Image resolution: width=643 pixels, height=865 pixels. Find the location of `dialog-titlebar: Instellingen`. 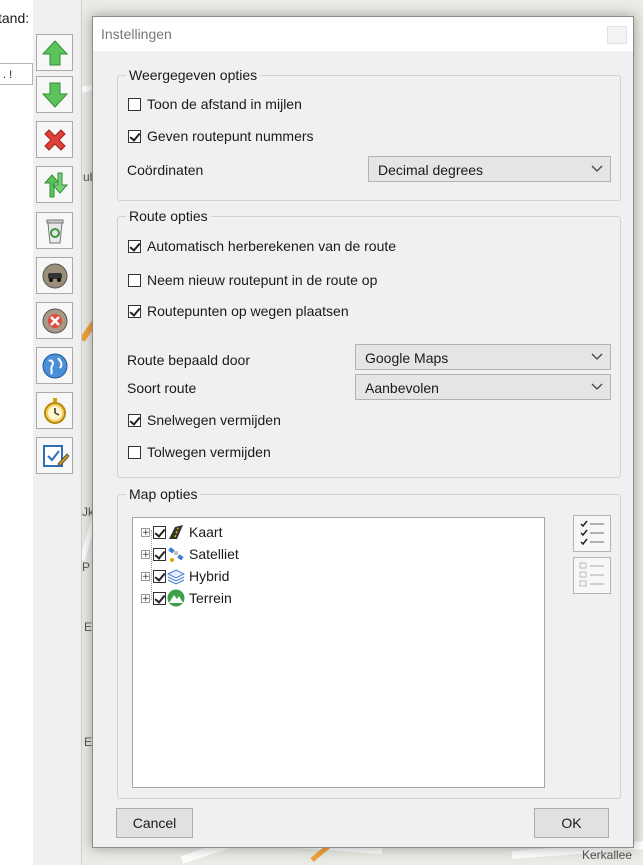

dialog-titlebar: Instellingen is located at coordinates (363, 34).